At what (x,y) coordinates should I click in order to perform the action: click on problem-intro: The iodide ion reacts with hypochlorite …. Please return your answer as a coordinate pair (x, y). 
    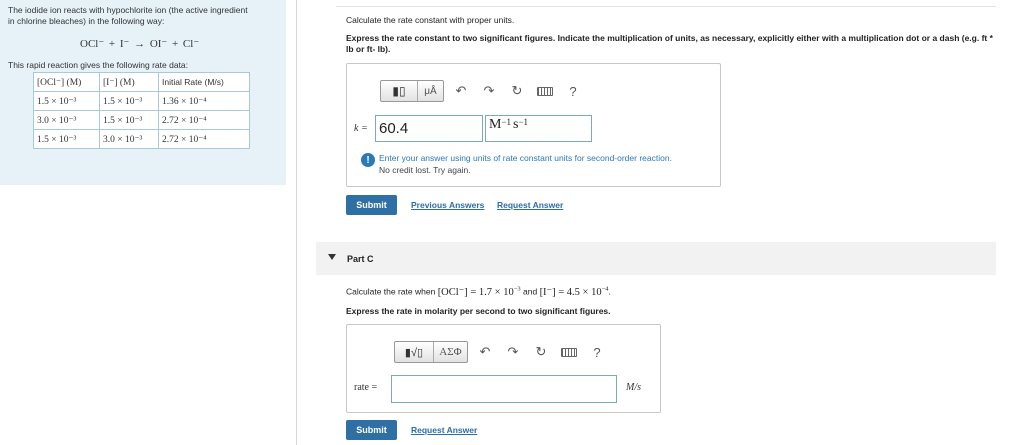
    Looking at the image, I should click on (128, 15).